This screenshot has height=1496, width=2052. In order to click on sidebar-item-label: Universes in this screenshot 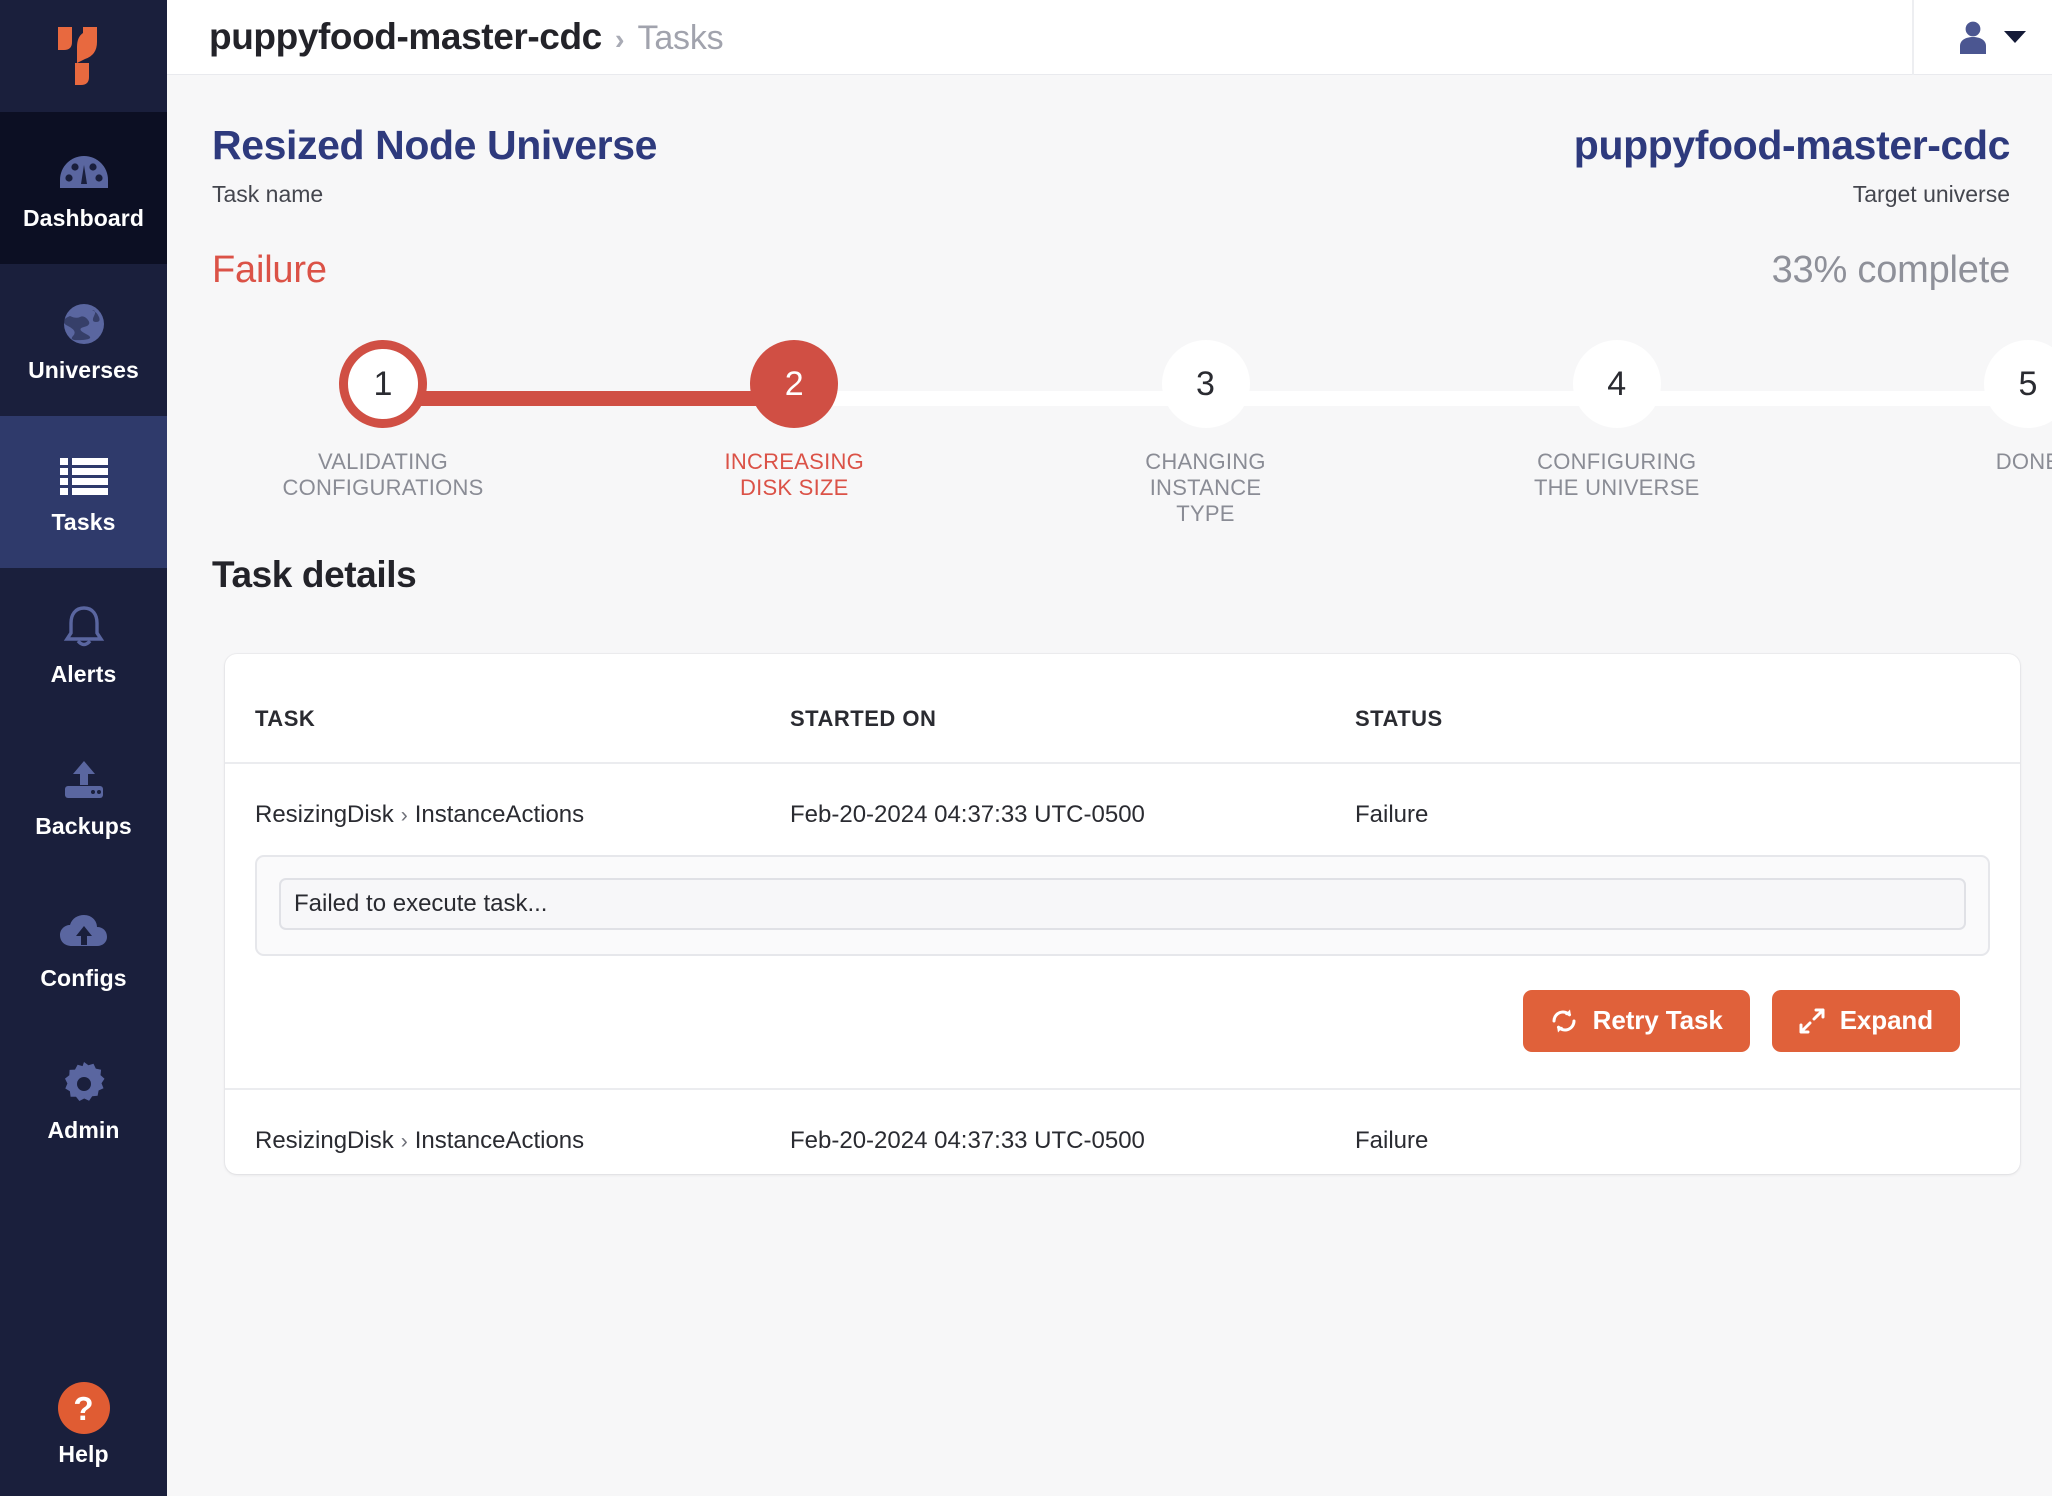, I will do `click(83, 370)`.